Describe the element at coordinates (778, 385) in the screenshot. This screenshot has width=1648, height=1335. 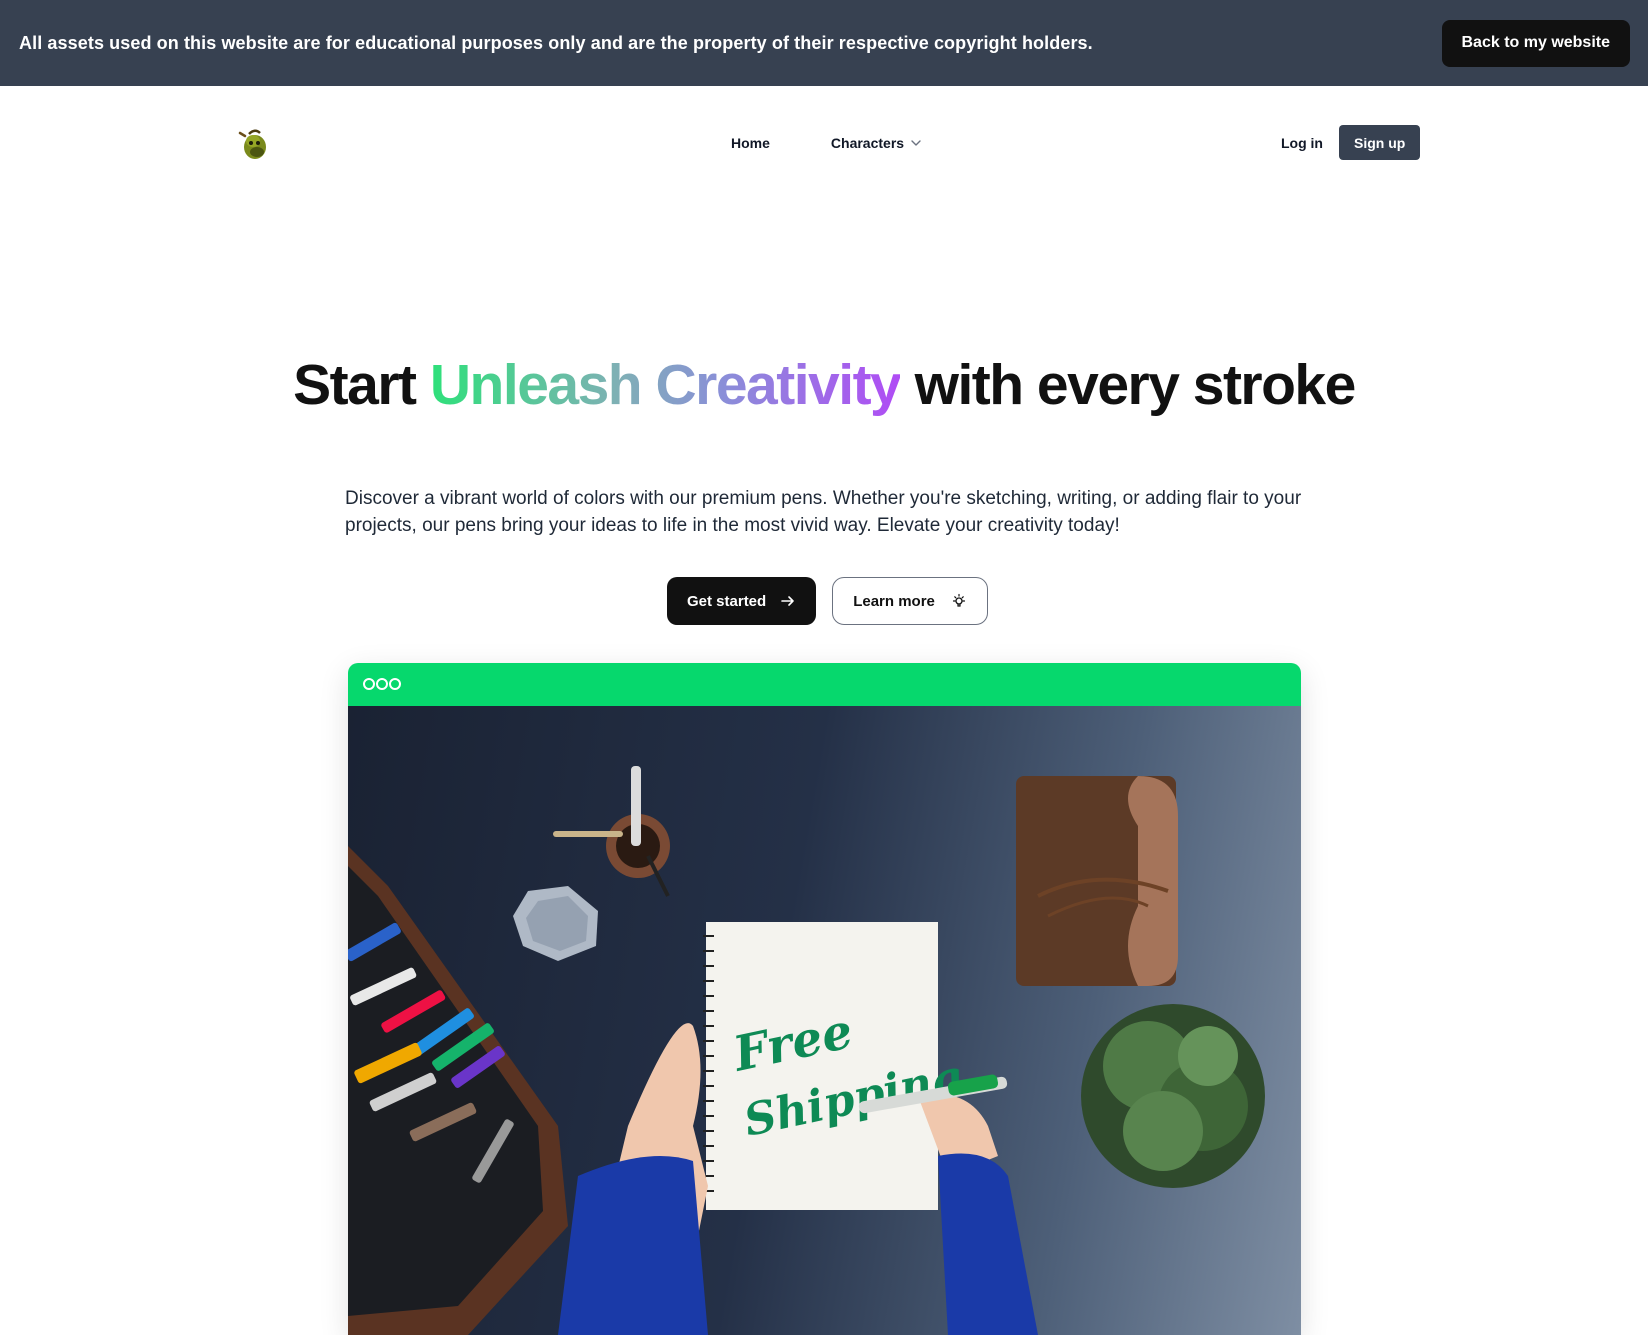
I see `hero-title-highlight-2: Creativity` at that location.